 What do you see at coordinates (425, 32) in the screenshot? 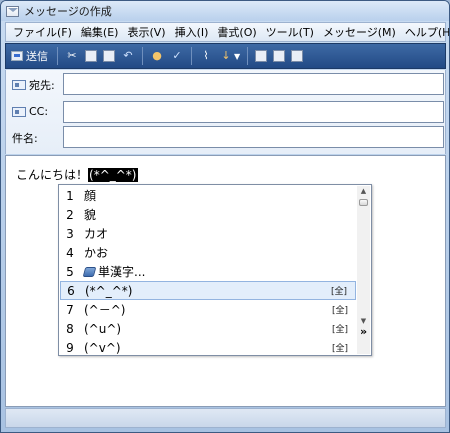
I see `menu-help: ヘルプ(H)` at bounding box center [425, 32].